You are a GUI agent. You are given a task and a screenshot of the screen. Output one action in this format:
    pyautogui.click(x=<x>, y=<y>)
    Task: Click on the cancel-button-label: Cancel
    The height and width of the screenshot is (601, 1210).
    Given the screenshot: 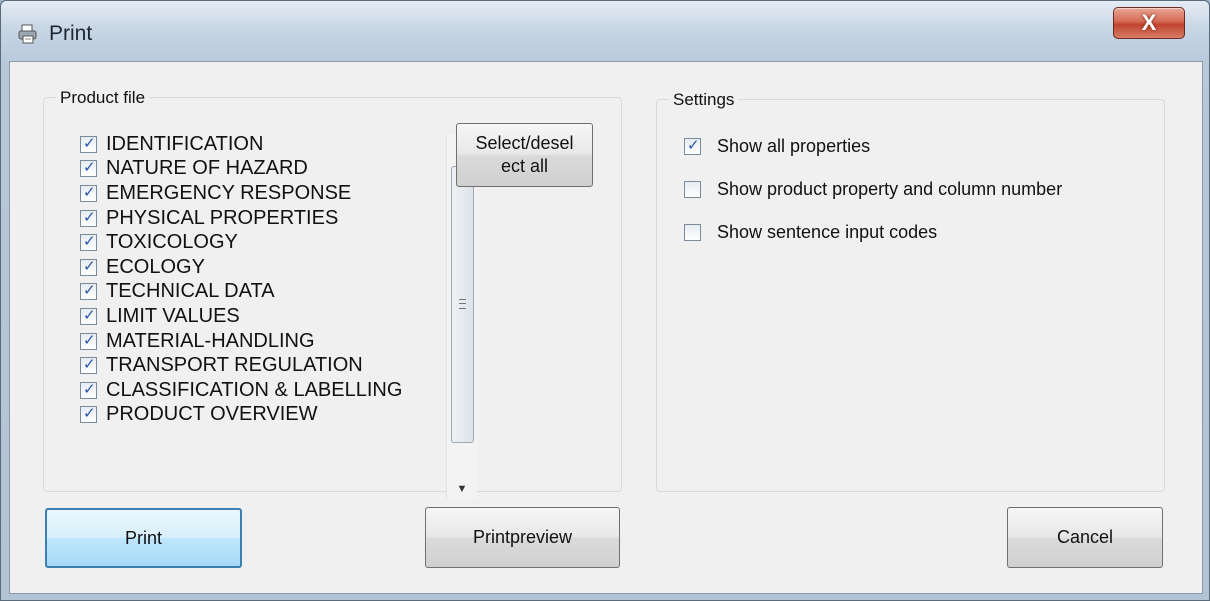 What is the action you would take?
    pyautogui.click(x=1085, y=537)
    